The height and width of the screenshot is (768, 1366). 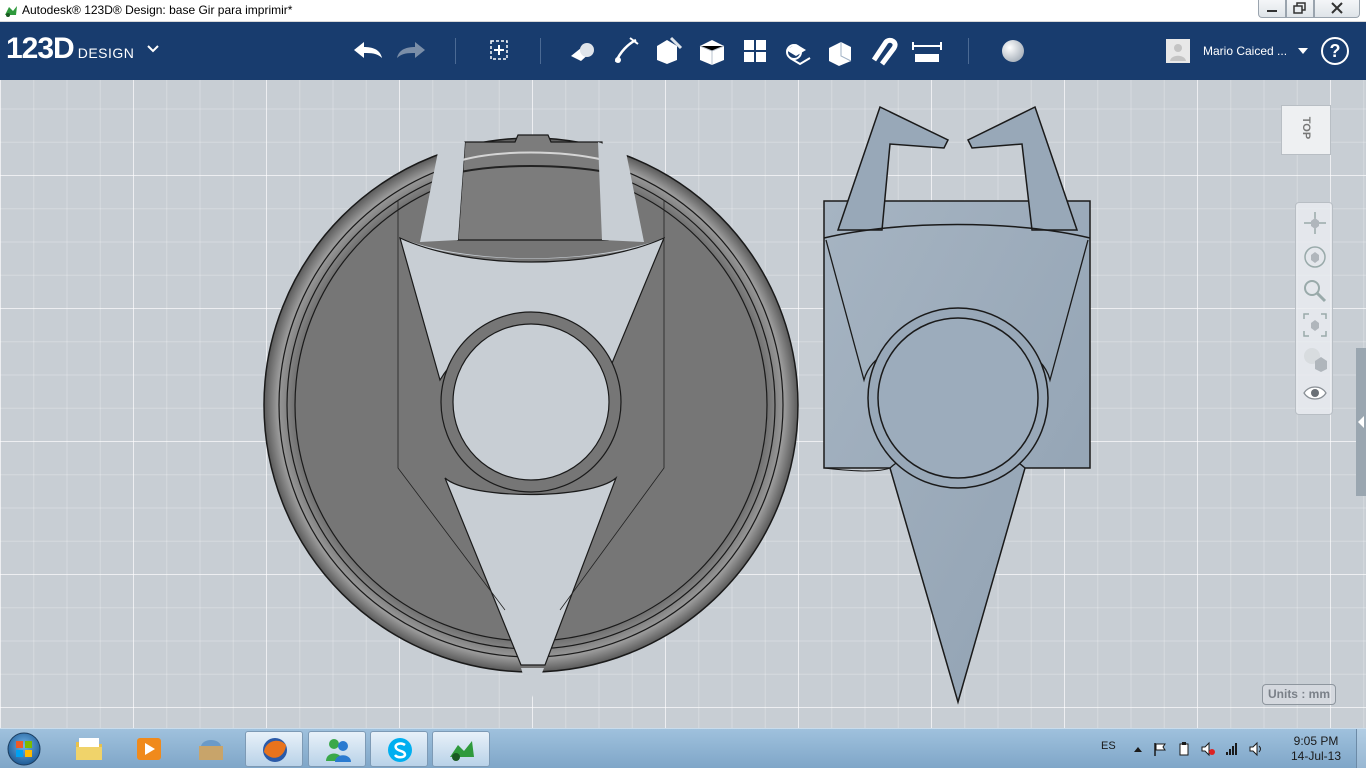 What do you see at coordinates (1316, 756) in the screenshot?
I see `clock-date: 14-Jul-13` at bounding box center [1316, 756].